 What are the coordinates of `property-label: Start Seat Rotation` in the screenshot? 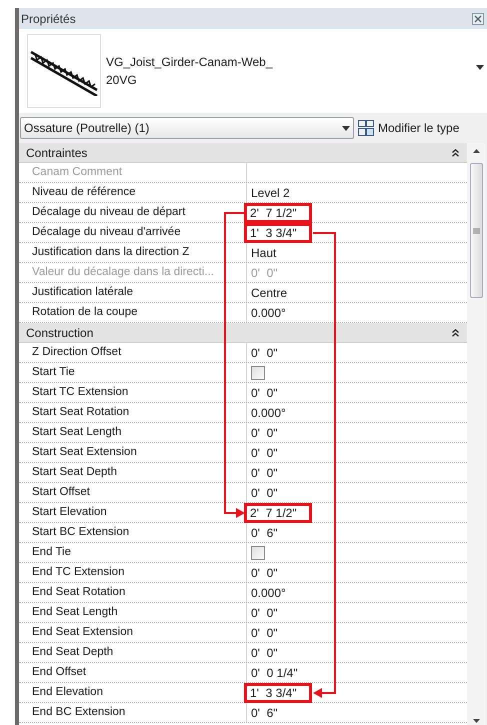 It's located at (133, 412).